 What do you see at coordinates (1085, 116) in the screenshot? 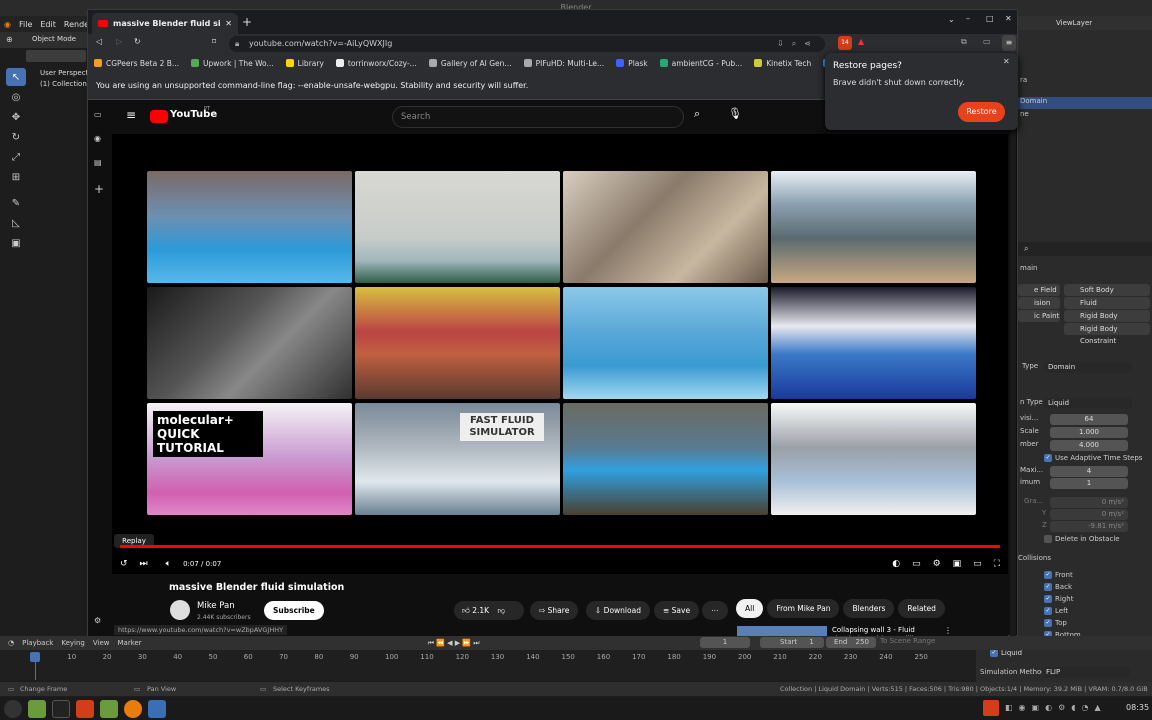
I see `outliner-row: ne` at bounding box center [1085, 116].